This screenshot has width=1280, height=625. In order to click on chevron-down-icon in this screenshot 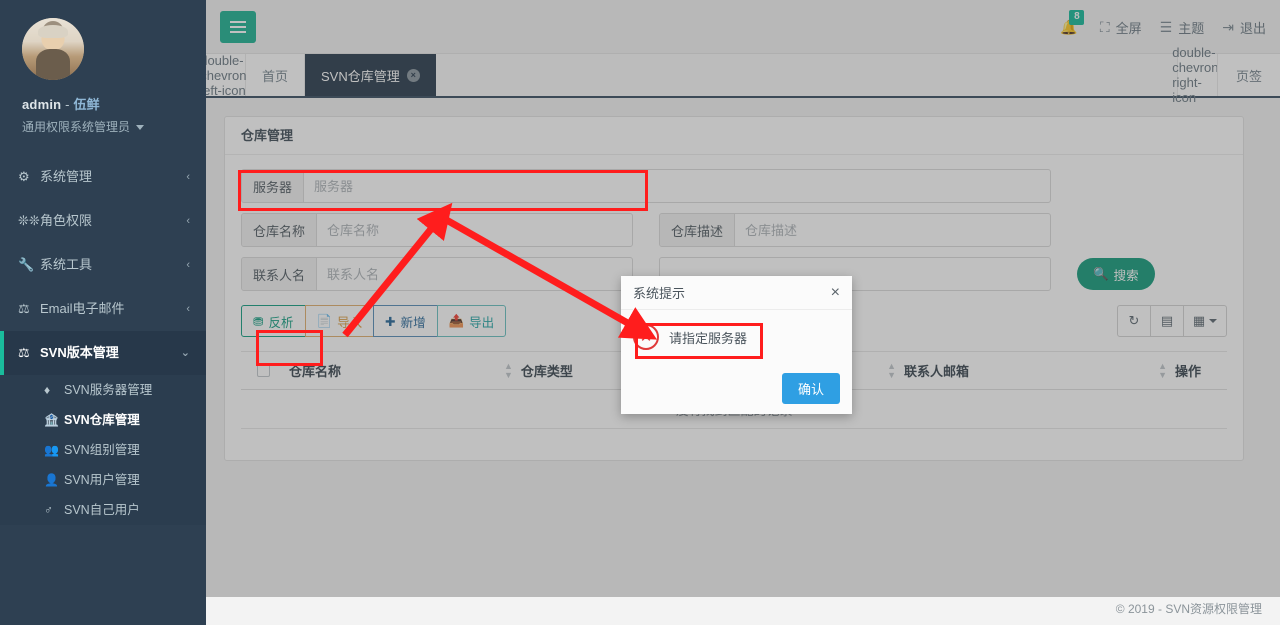, I will do `click(140, 128)`.